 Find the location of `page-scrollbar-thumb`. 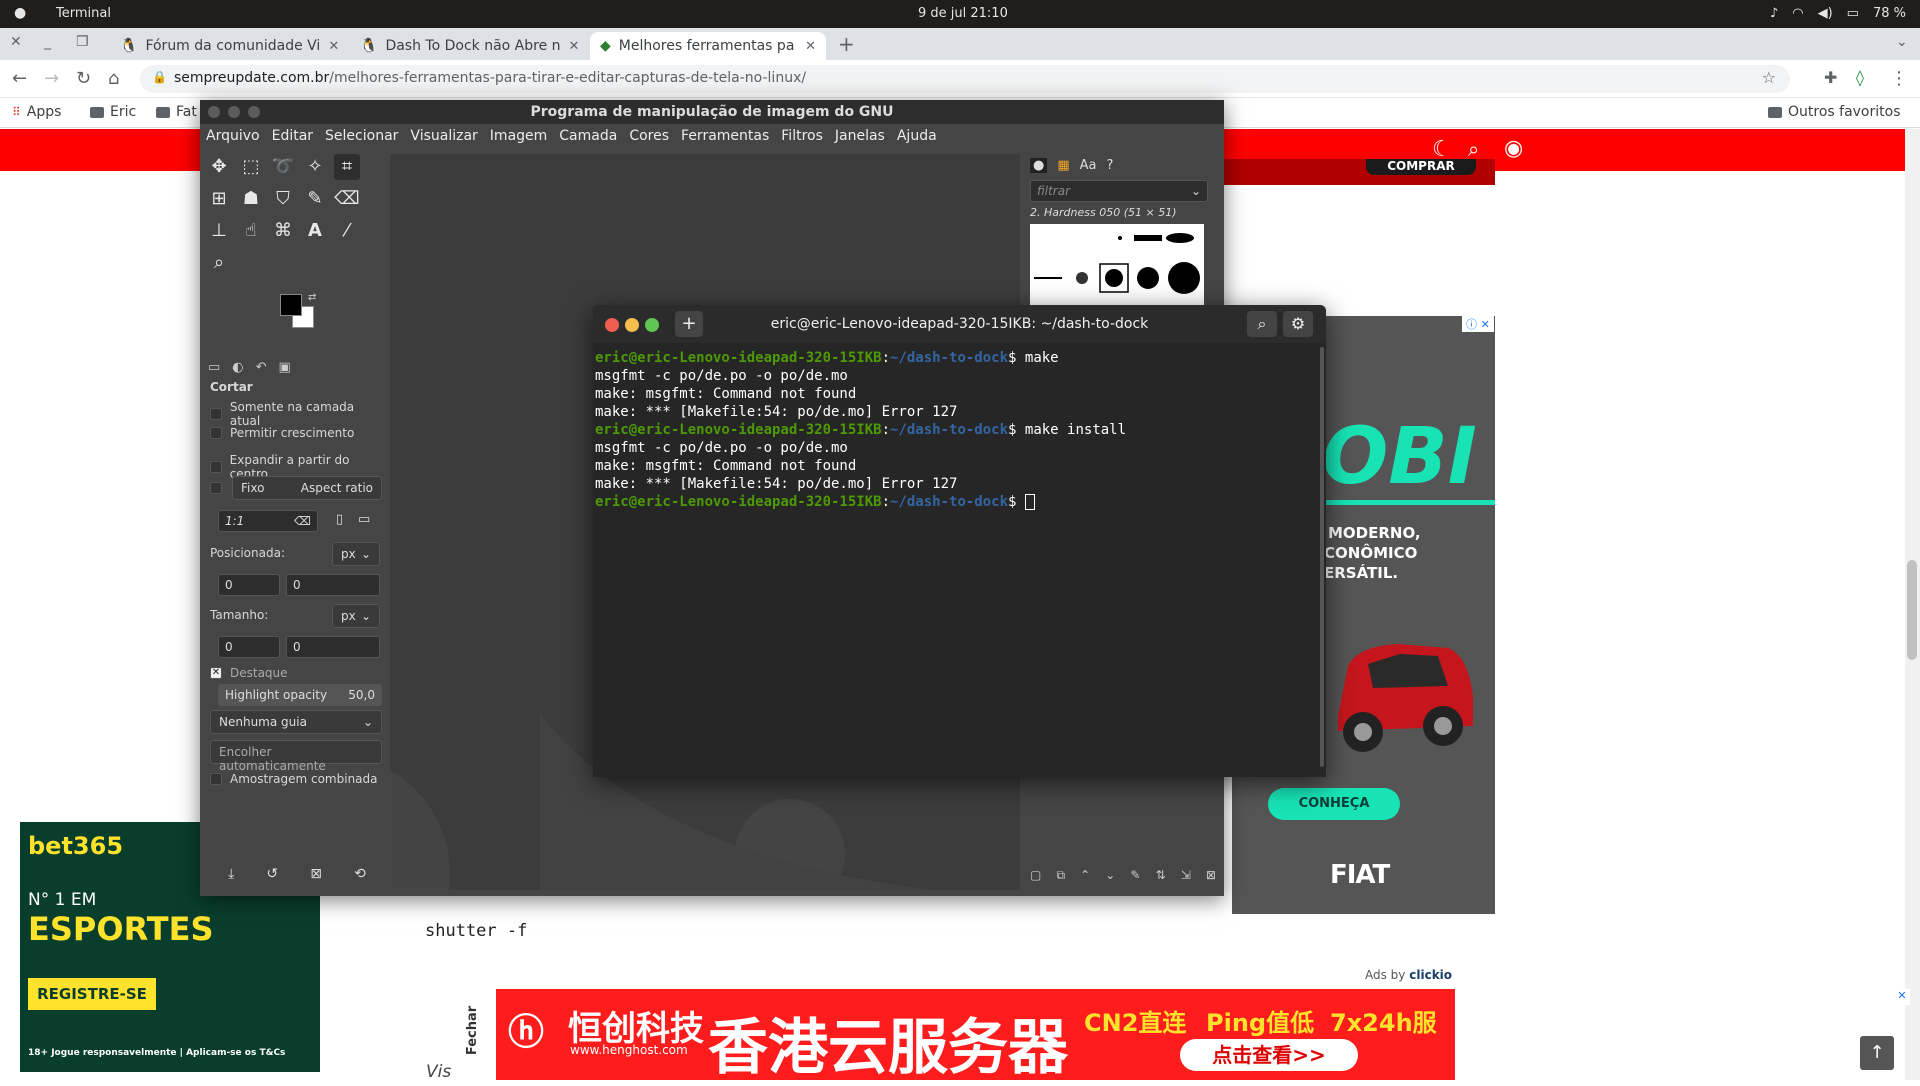

page-scrollbar-thumb is located at coordinates (1912, 610).